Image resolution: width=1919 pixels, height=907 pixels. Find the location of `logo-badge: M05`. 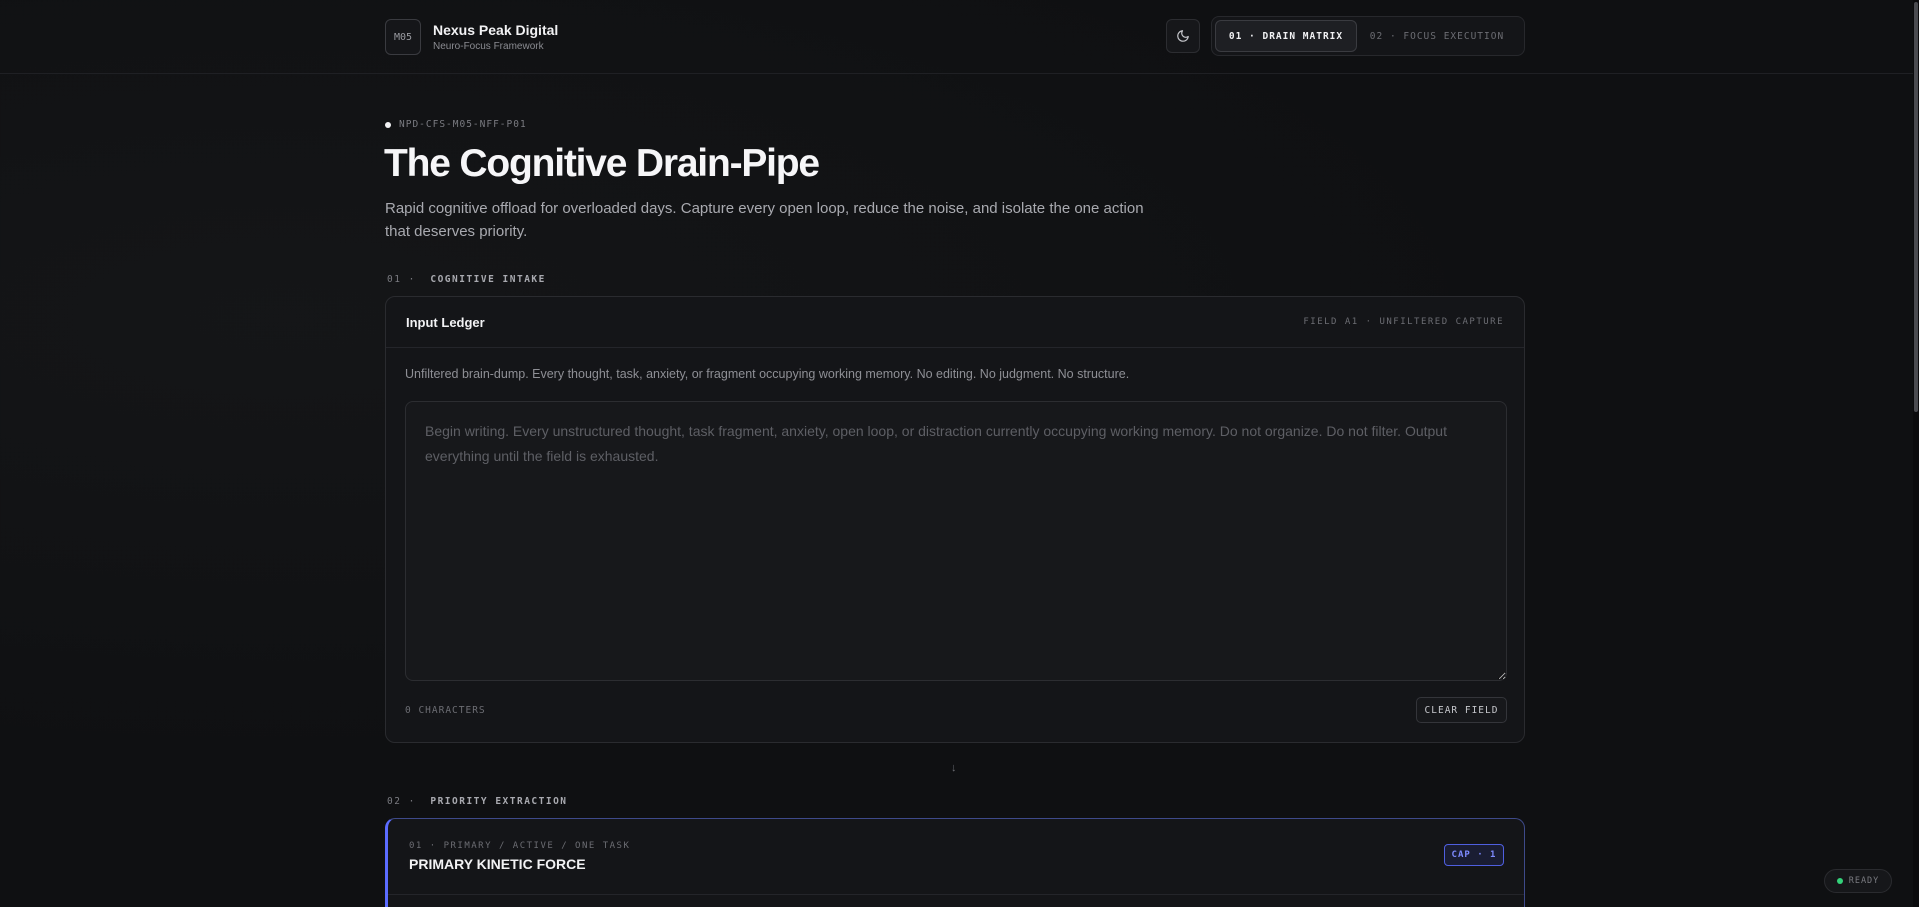

logo-badge: M05 is located at coordinates (403, 37).